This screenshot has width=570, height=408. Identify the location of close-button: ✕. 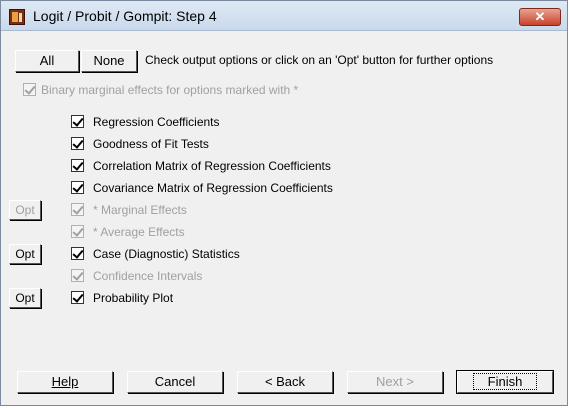
(540, 17).